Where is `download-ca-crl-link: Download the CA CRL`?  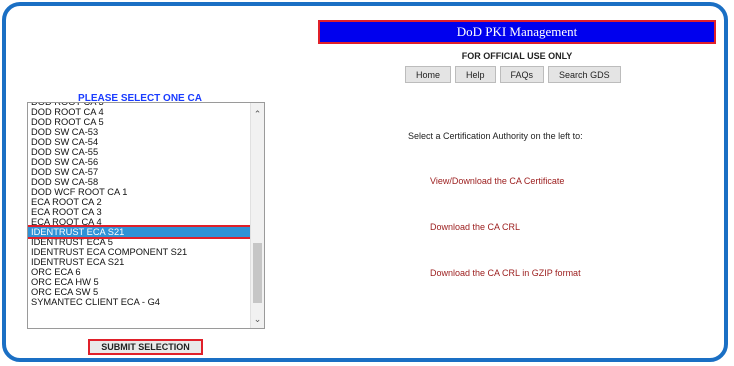 download-ca-crl-link: Download the CA CRL is located at coordinates (475, 227).